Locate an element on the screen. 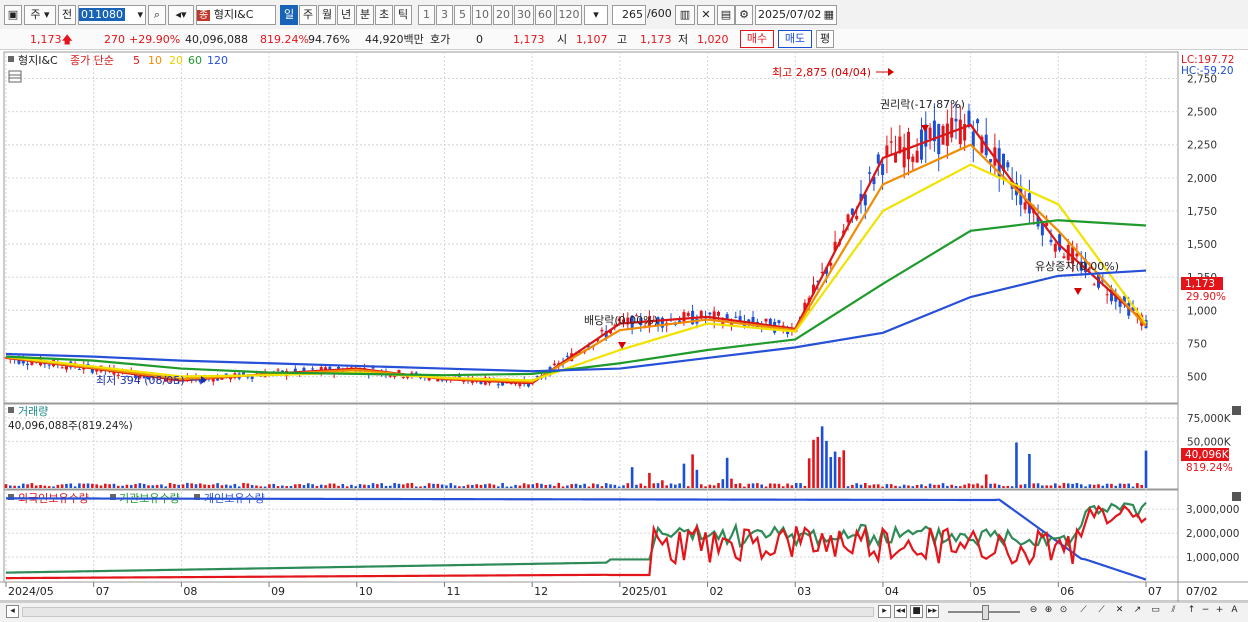 Image resolution: width=1248 pixels, height=622 pixels. market-select: 주 ▾ is located at coordinates (40, 15).